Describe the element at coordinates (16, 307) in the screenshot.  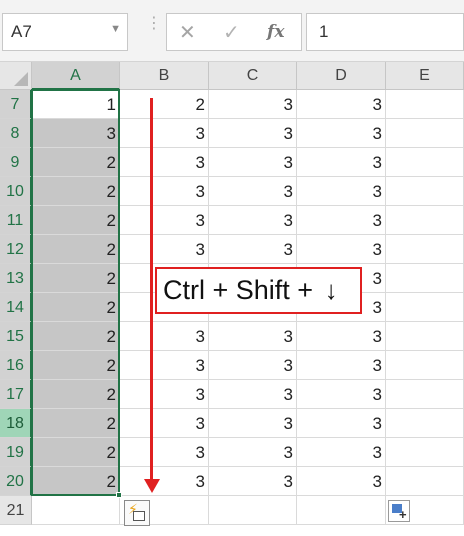
I see `row-header-14: 14` at that location.